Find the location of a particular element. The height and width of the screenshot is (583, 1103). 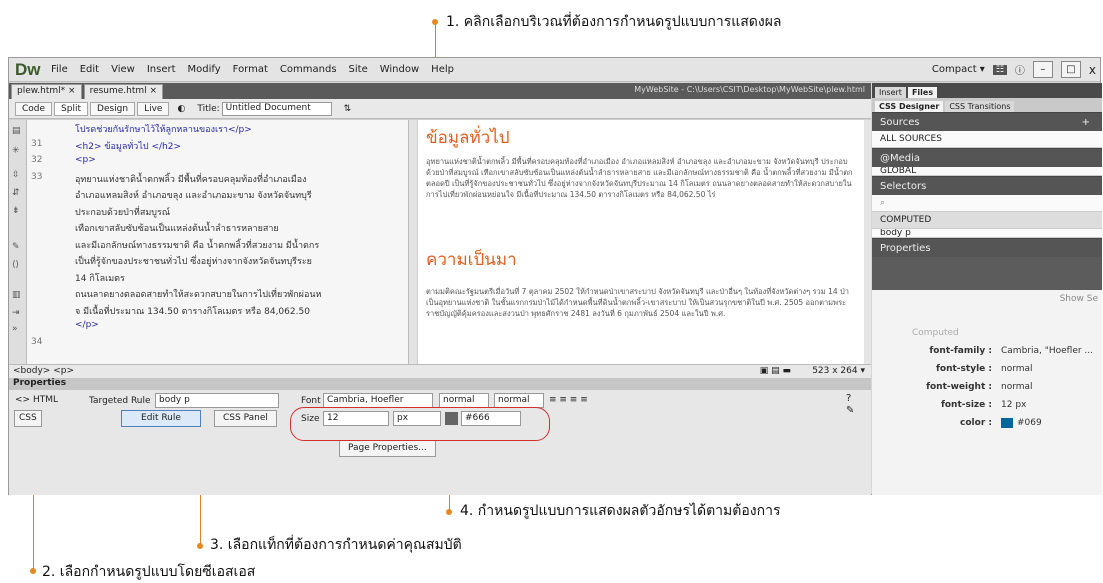

maximize-button: □ is located at coordinates (1070, 69).